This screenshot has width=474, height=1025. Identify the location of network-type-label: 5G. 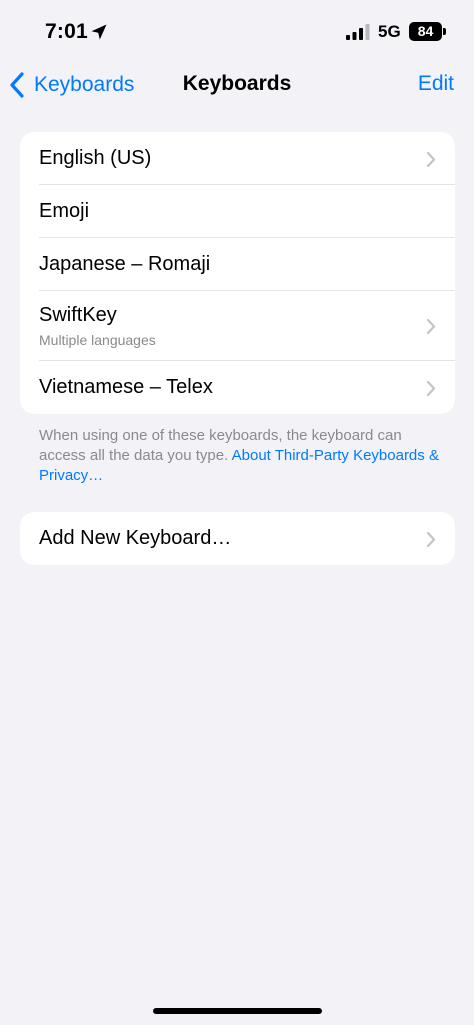
(389, 31).